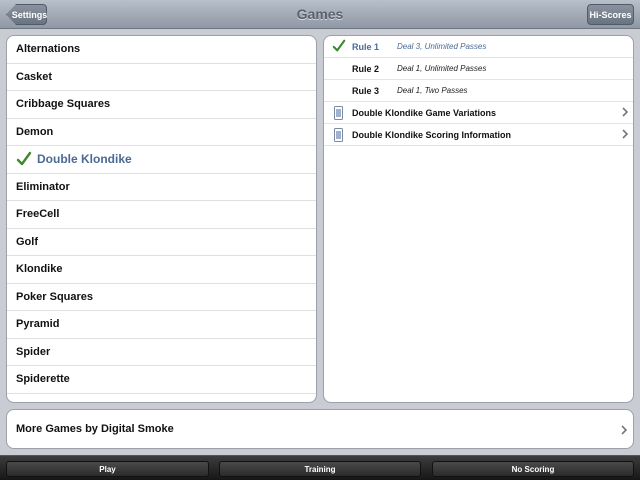 The width and height of the screenshot is (640, 480). What do you see at coordinates (366, 90) in the screenshot?
I see `rule-name: Rule 3` at bounding box center [366, 90].